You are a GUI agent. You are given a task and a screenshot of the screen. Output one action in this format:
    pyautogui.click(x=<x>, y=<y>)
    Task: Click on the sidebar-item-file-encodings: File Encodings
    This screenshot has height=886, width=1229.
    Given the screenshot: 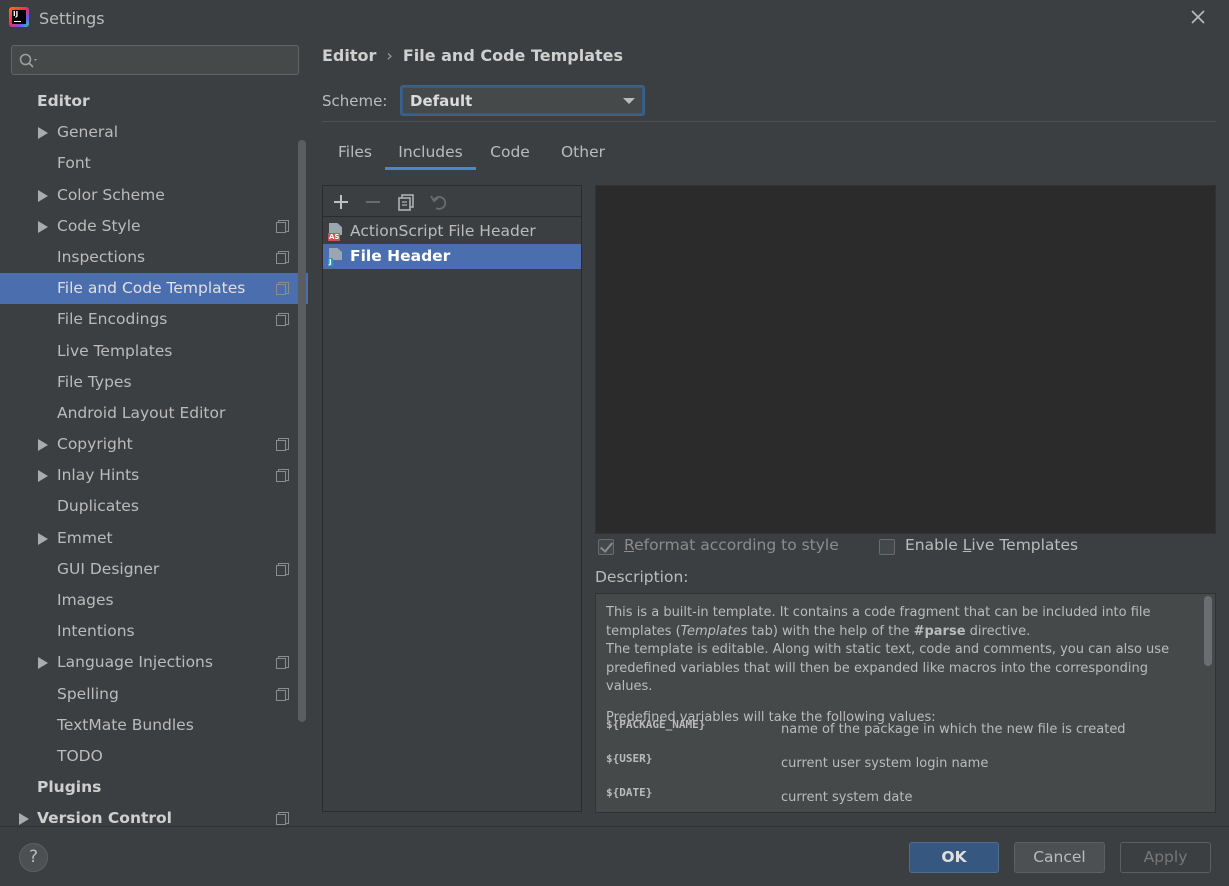 What is the action you would take?
    pyautogui.click(x=154, y=319)
    